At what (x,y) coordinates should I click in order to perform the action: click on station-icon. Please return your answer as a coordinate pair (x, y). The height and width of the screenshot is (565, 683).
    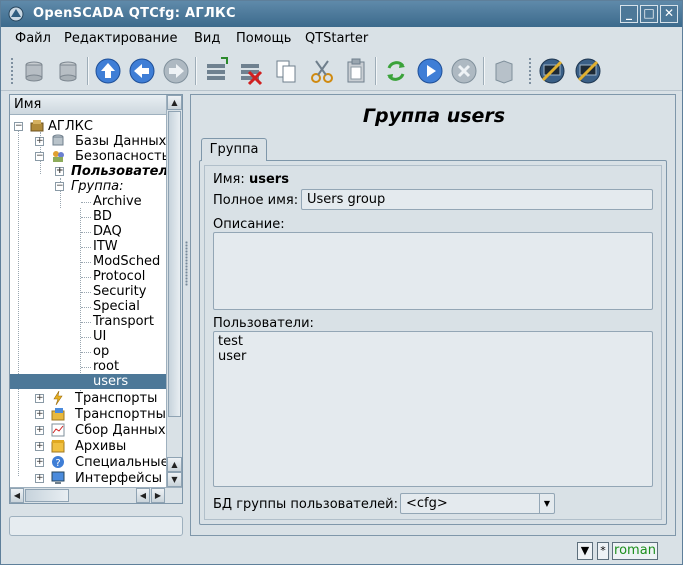
    Looking at the image, I should click on (37, 126).